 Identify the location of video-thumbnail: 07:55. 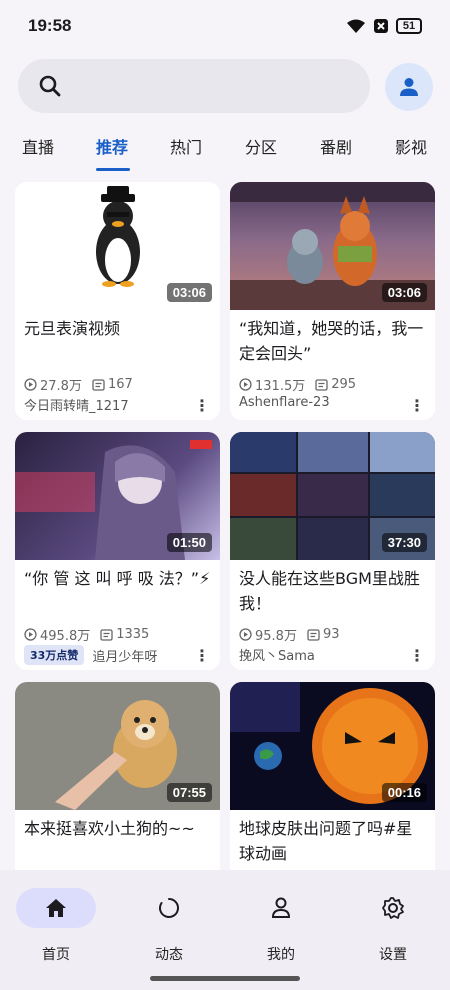
(117, 746).